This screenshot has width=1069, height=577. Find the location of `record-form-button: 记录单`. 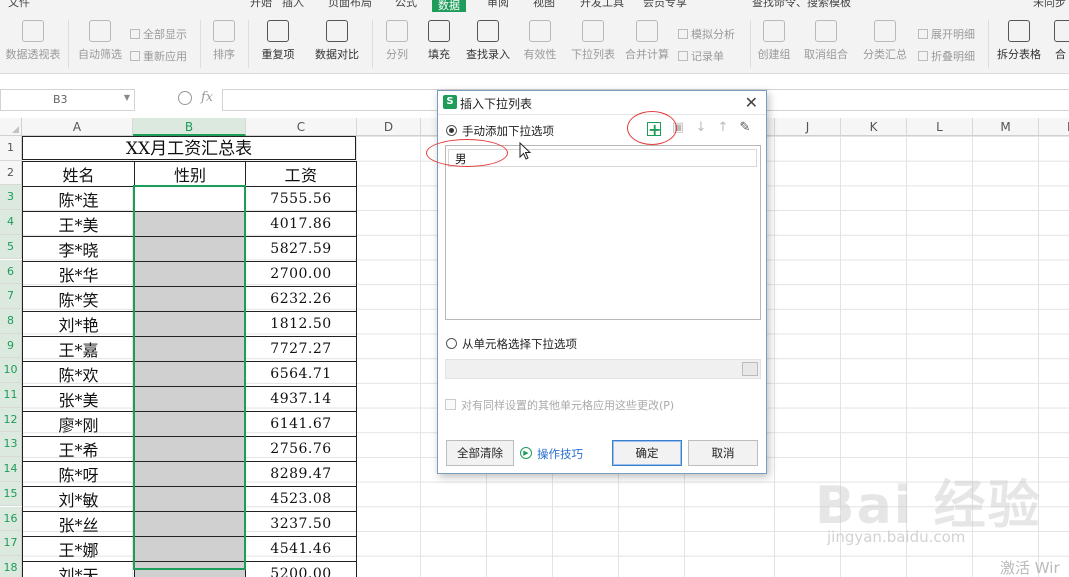

record-form-button: 记录单 is located at coordinates (701, 56).